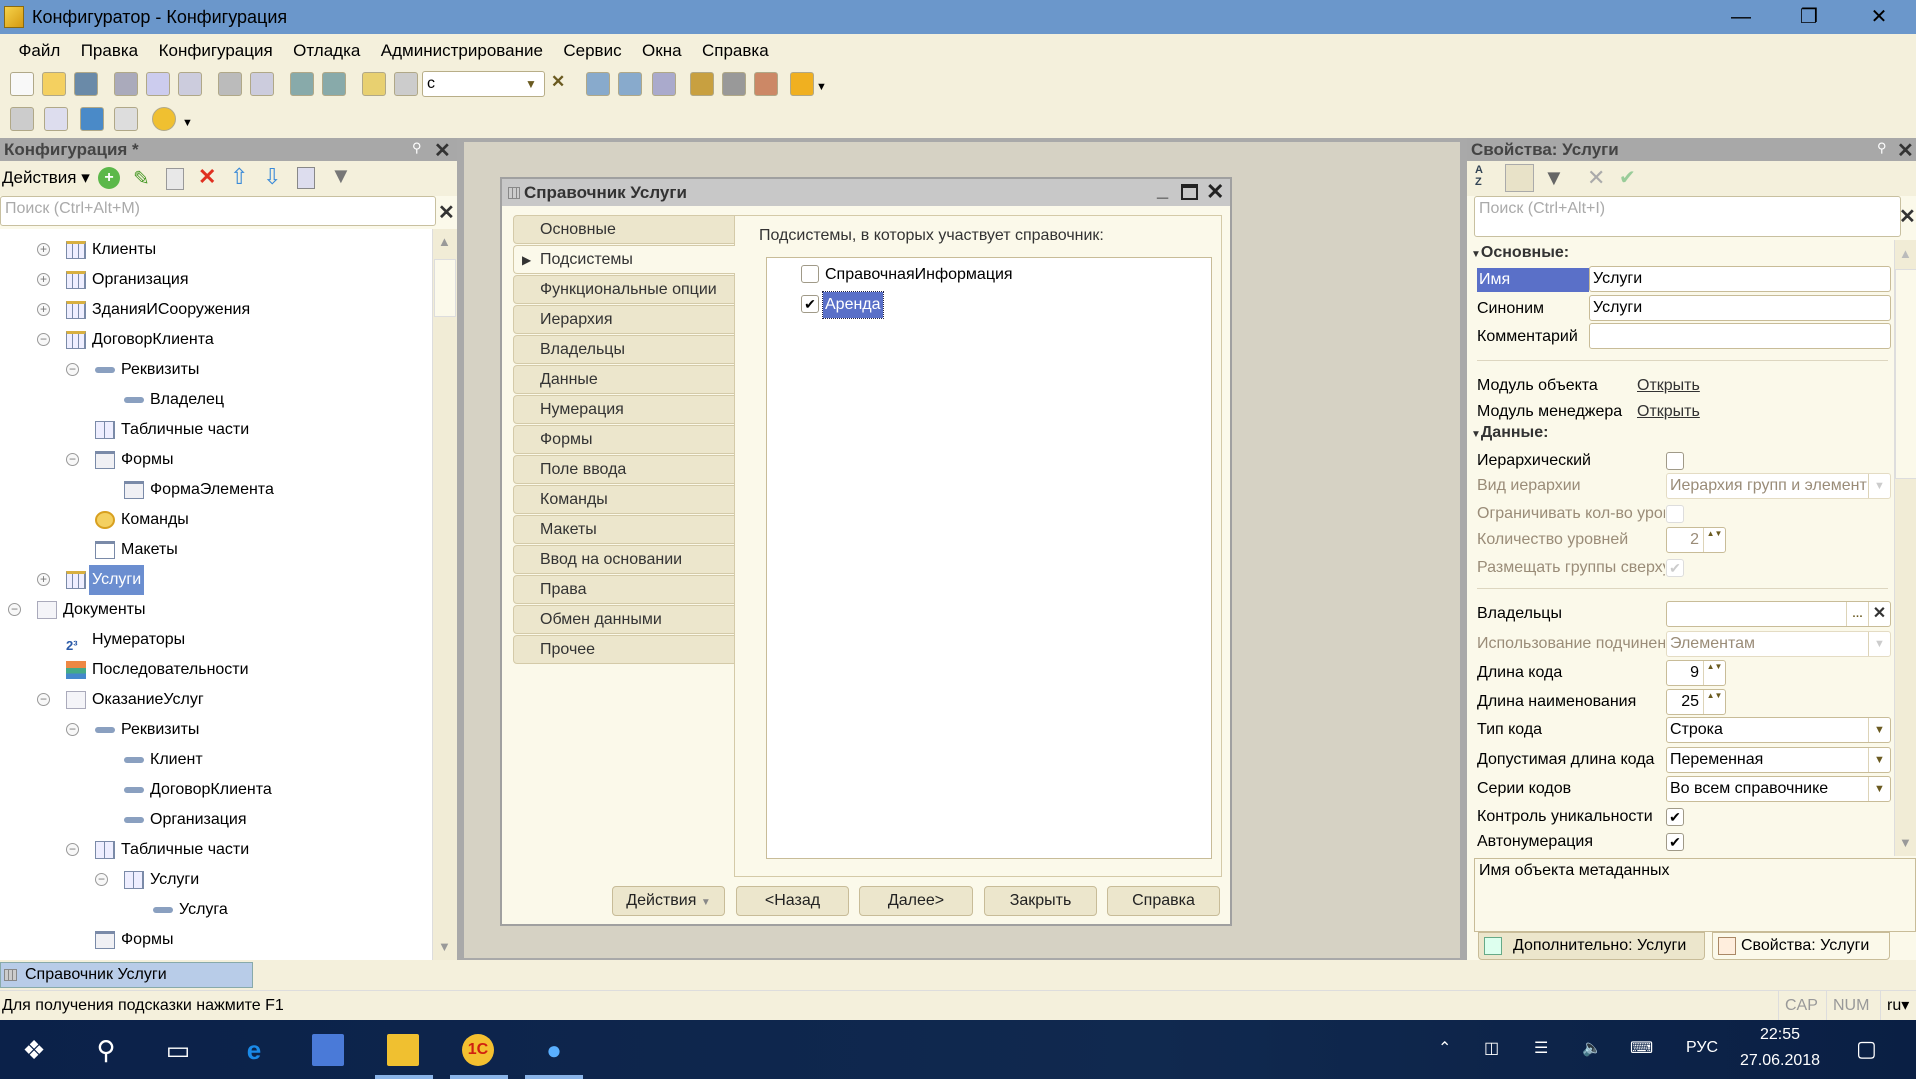  What do you see at coordinates (1714, 702) in the screenshot?
I see `spin-arrows-icon: ▲▼` at bounding box center [1714, 702].